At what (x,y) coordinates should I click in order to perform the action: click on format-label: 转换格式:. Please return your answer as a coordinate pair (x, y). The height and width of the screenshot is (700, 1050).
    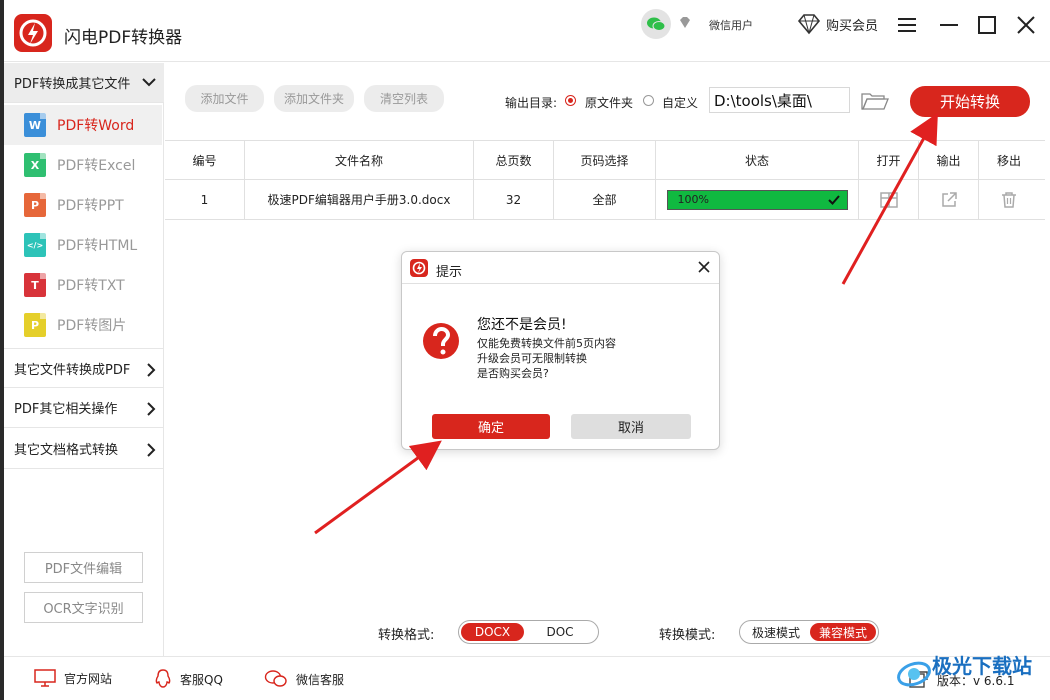
    Looking at the image, I should click on (406, 635).